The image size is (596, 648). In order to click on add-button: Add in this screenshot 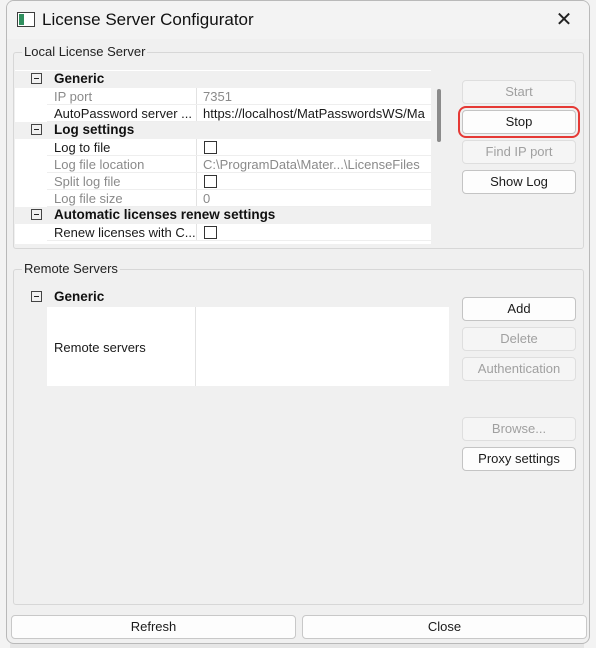, I will do `click(519, 309)`.